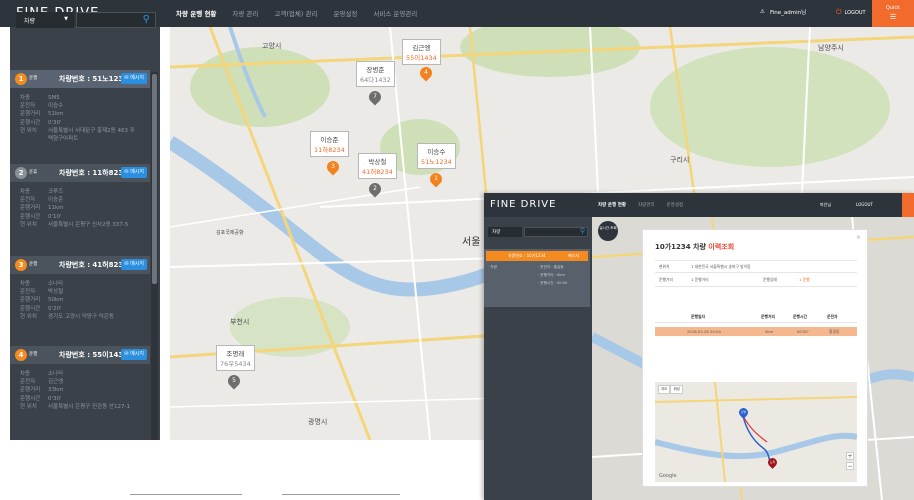 The height and width of the screenshot is (500, 914). I want to click on detail-value: 소나타, so click(56, 284).